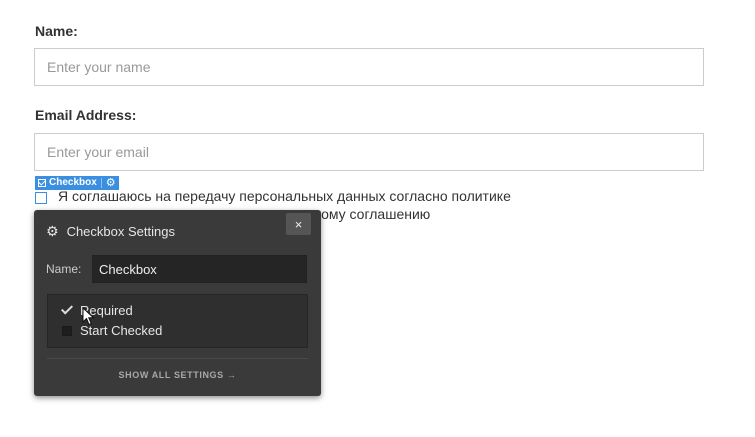 This screenshot has height=437, width=755. What do you see at coordinates (52, 230) in the screenshot?
I see `gear-icon: ⚙` at bounding box center [52, 230].